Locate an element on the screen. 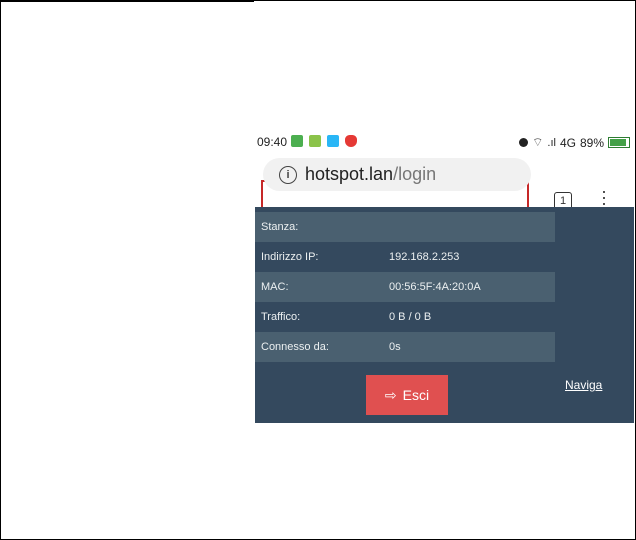  url-field: i hotspot.lan/login is located at coordinates (397, 174).